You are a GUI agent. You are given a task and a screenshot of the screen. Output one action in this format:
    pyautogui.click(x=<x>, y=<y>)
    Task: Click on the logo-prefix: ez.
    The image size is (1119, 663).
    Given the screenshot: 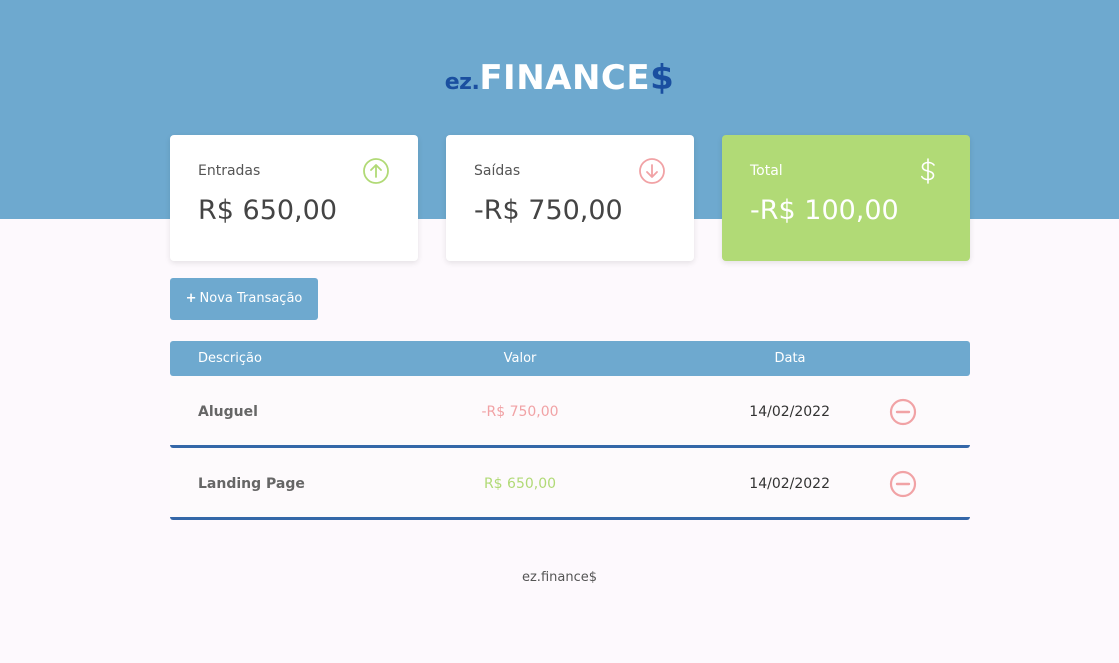 What is the action you would take?
    pyautogui.click(x=462, y=82)
    